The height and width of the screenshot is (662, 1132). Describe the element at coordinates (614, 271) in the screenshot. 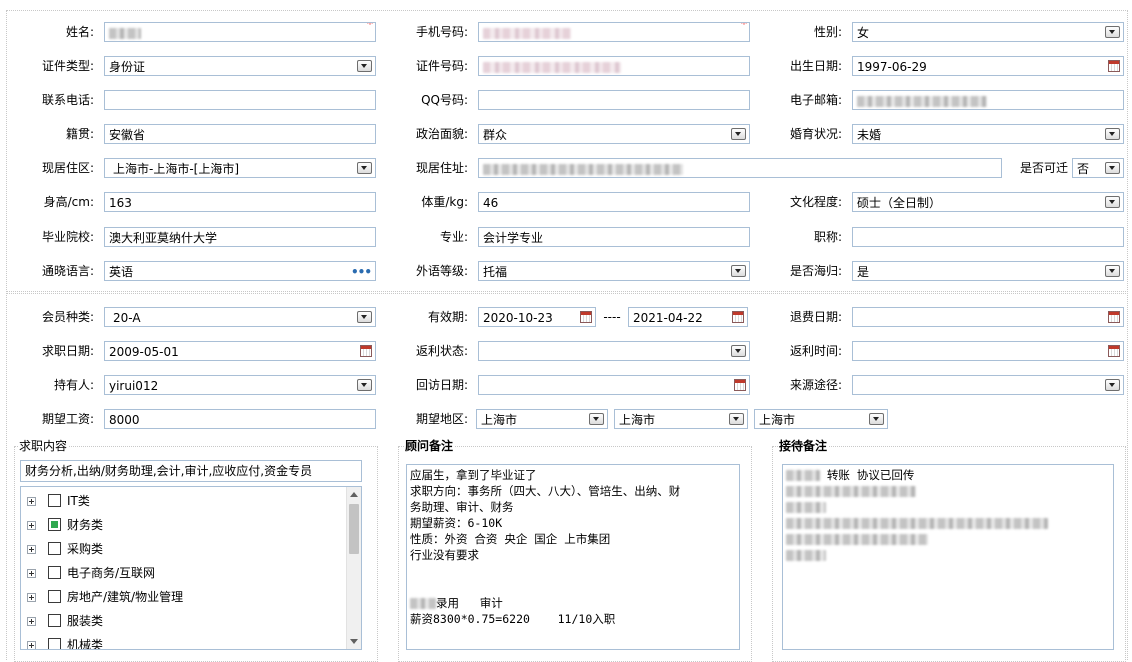

I see `lang-level-select: 托福` at that location.